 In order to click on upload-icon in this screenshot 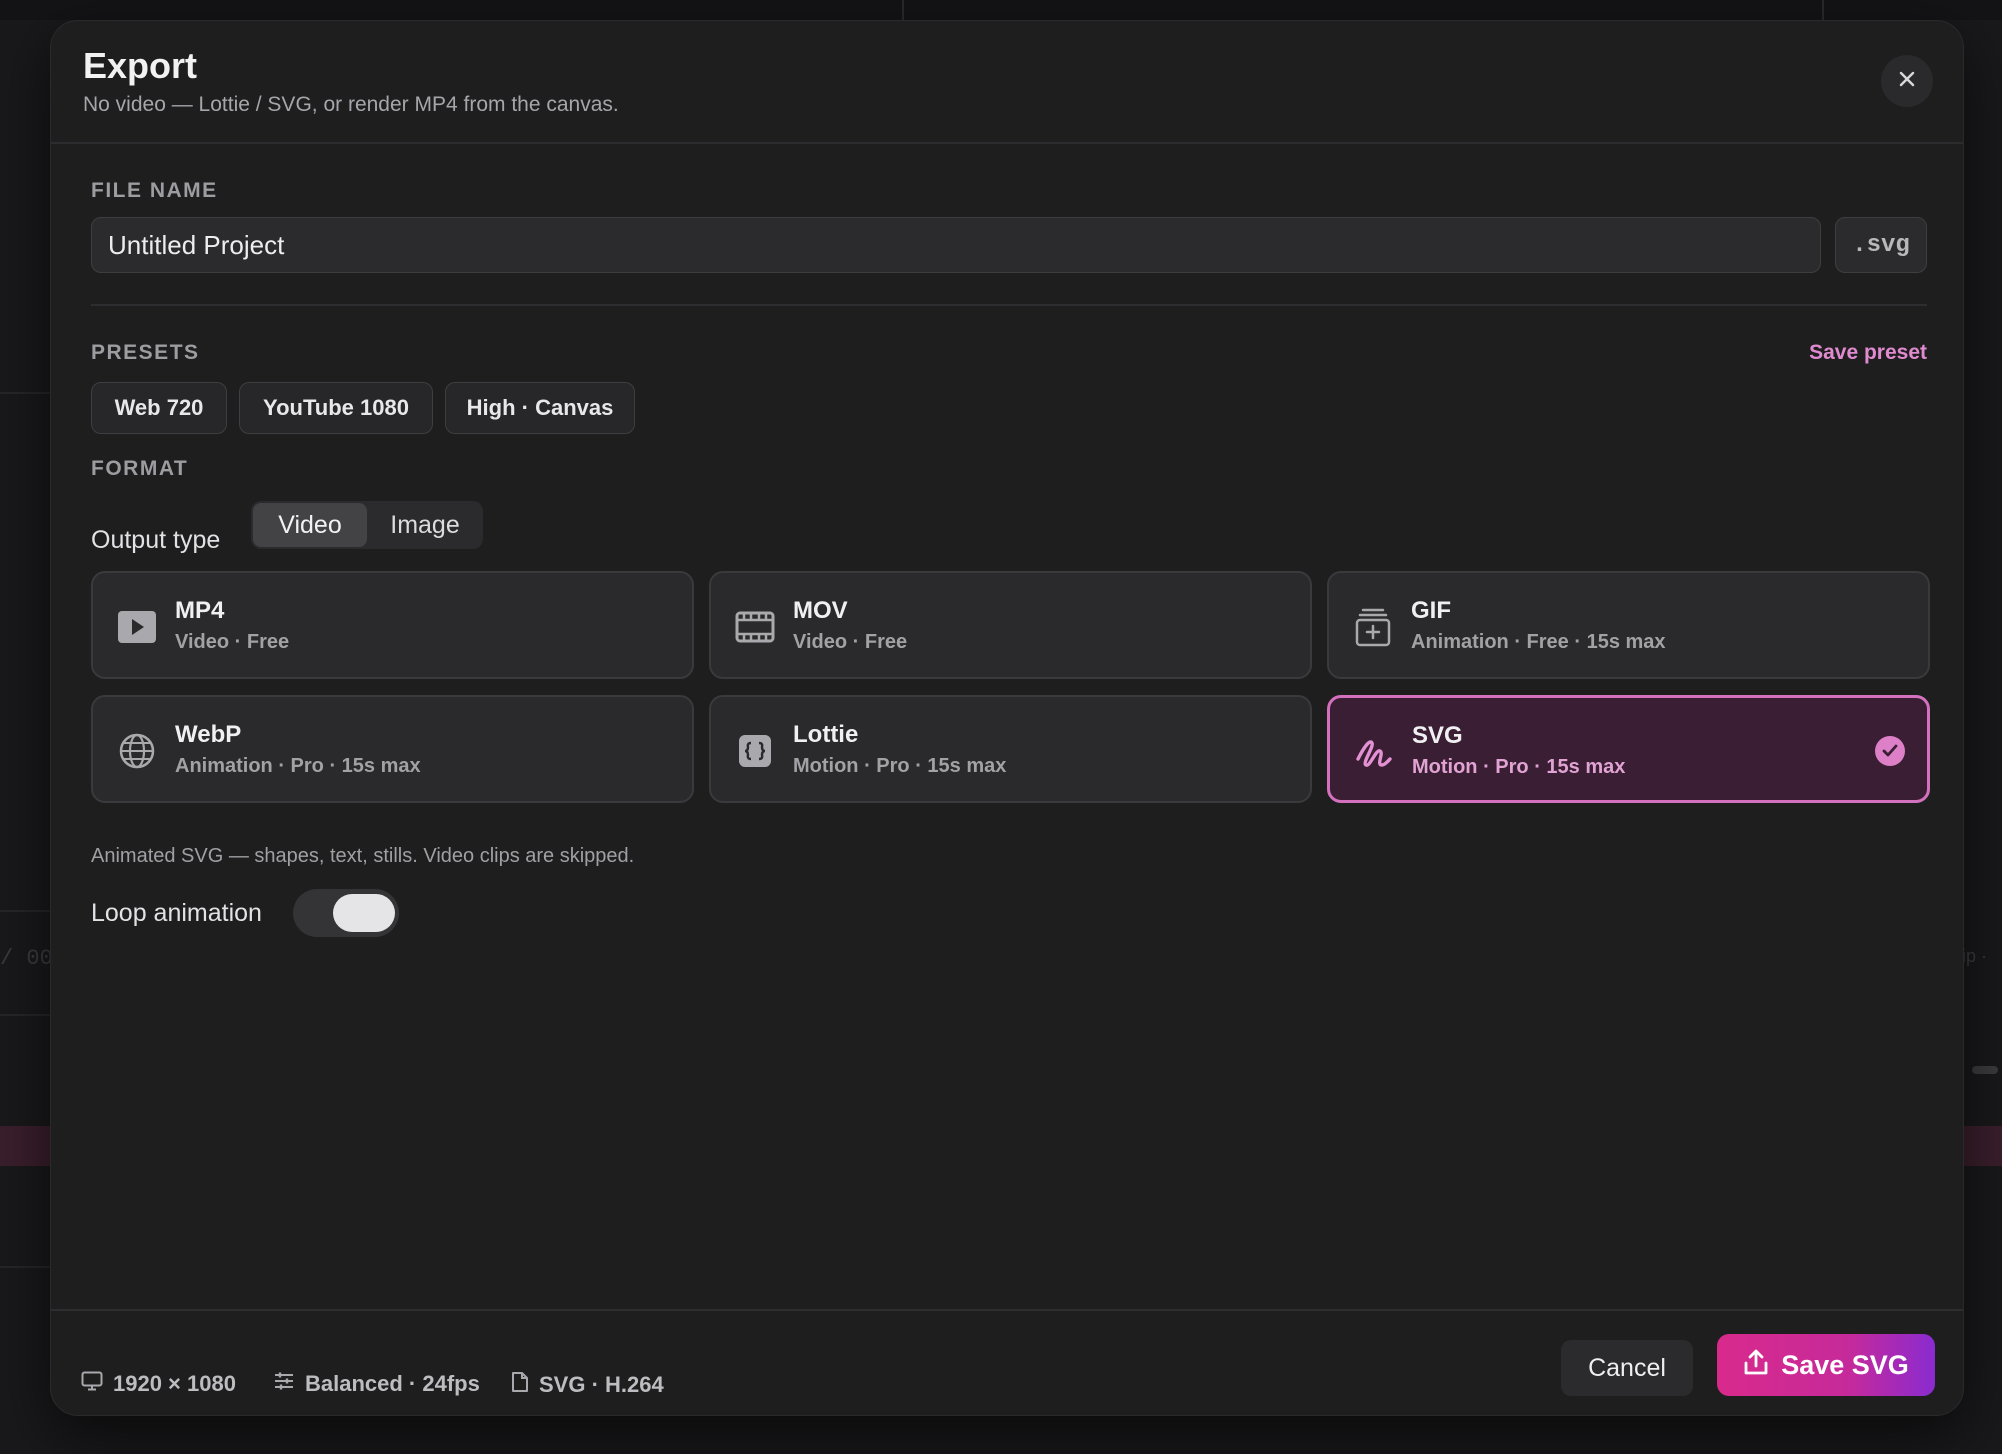, I will do `click(1756, 1365)`.